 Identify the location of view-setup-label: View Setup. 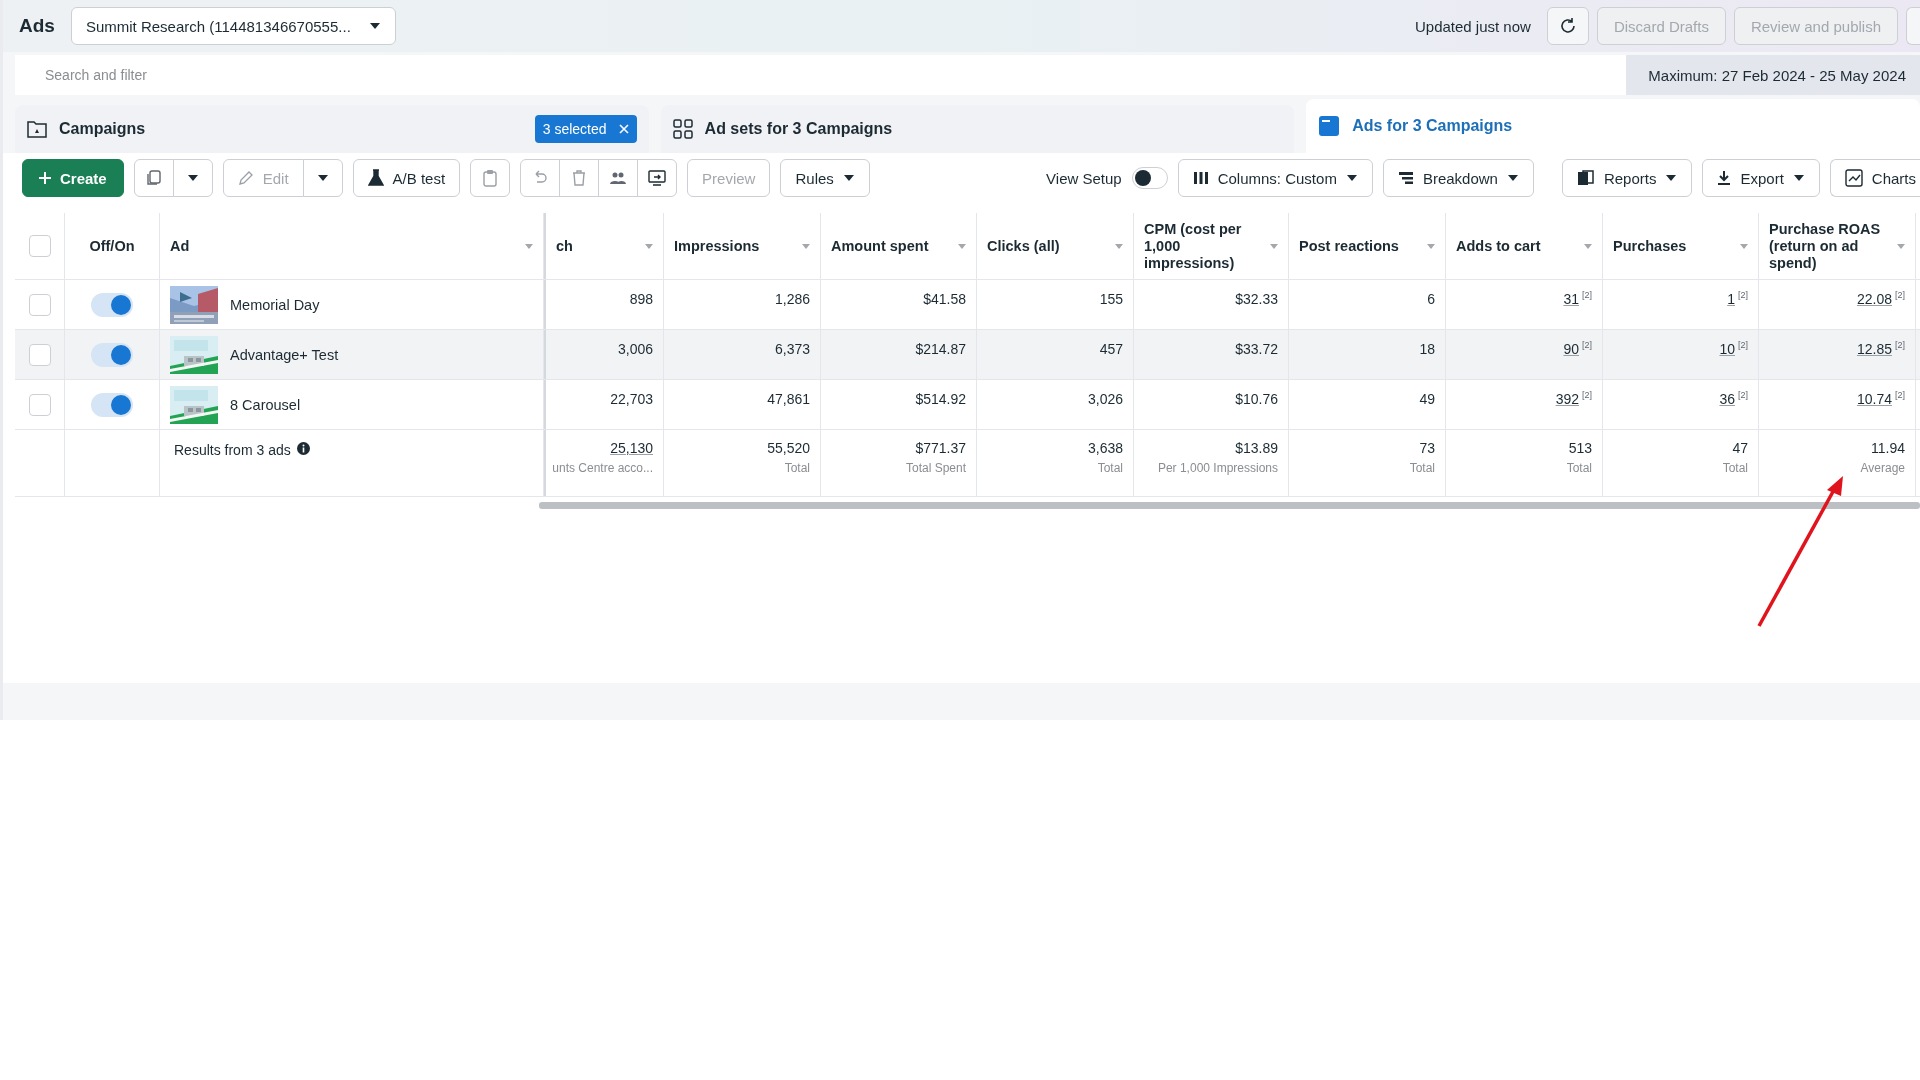
(1084, 178).